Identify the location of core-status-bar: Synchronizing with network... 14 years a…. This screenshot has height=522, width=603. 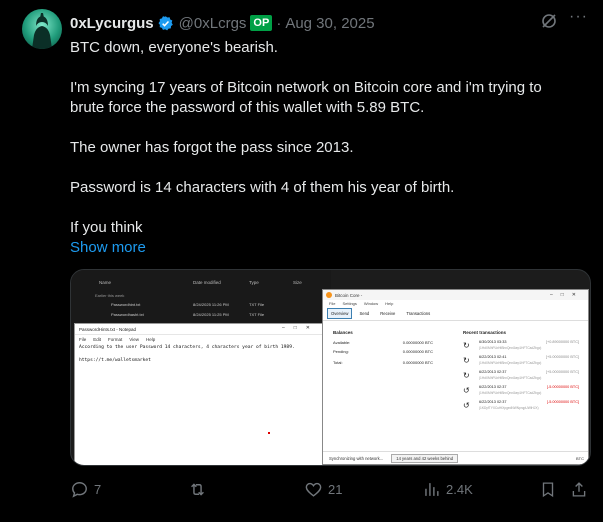
(455, 457).